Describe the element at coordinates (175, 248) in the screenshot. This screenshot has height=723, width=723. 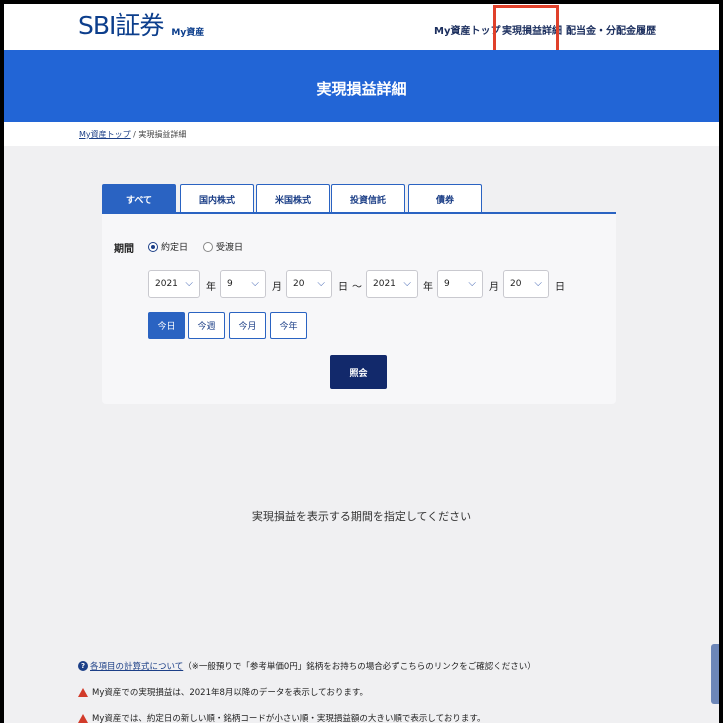
I see `radio-label: 約定日` at that location.